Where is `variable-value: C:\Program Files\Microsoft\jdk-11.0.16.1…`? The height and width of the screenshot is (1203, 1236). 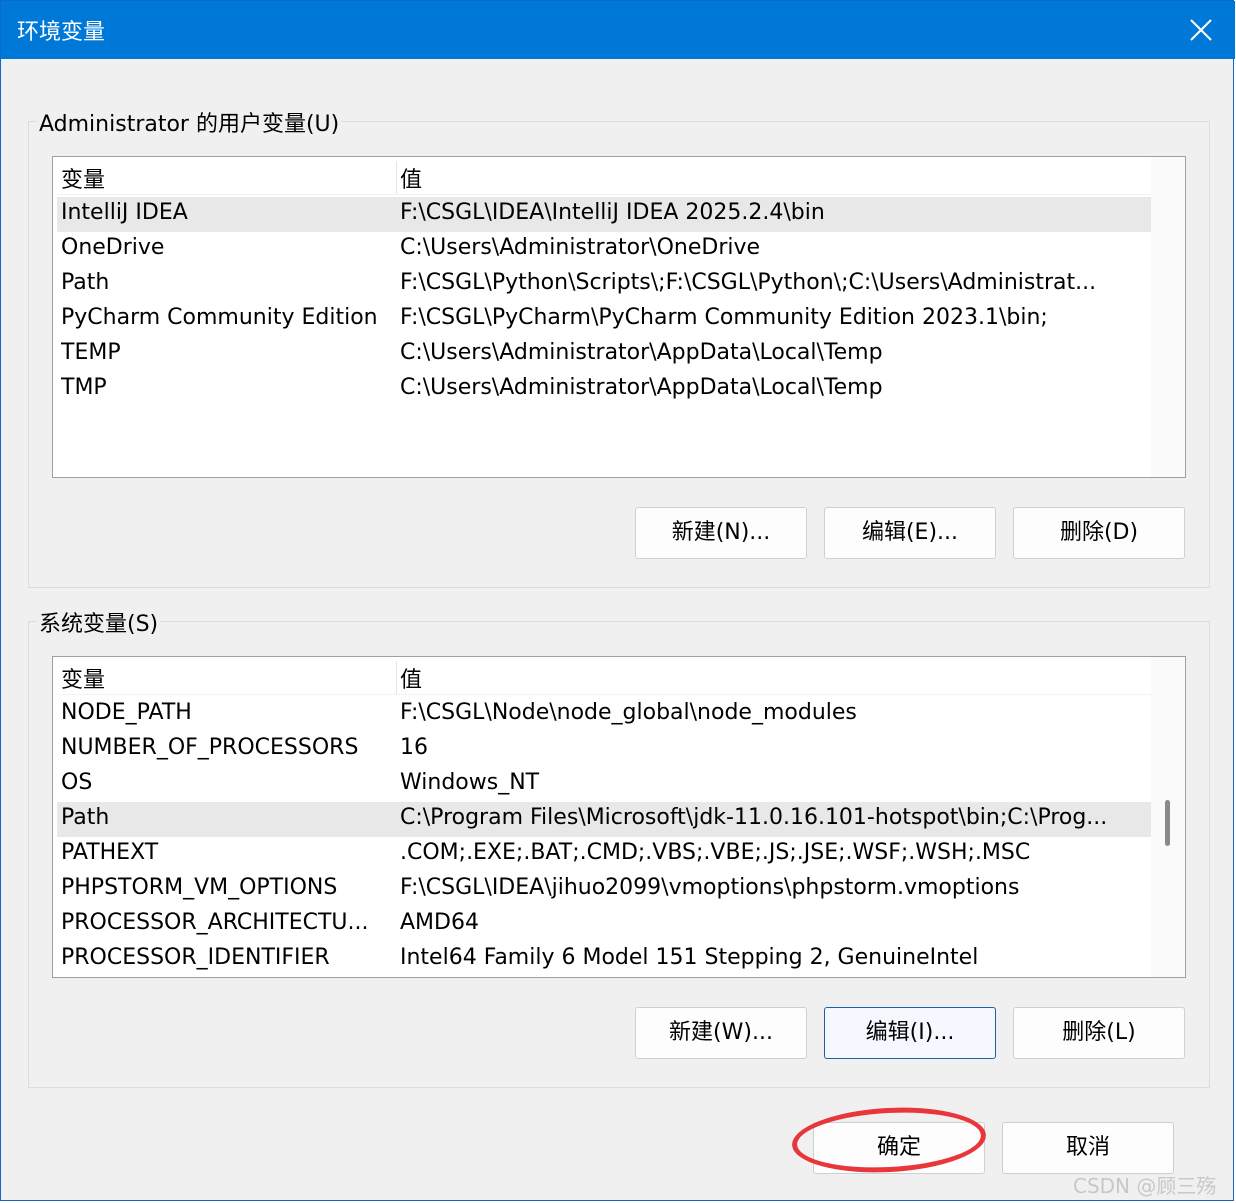 variable-value: C:\Program Files\Microsoft\jdk-11.0.16.1… is located at coordinates (754, 817).